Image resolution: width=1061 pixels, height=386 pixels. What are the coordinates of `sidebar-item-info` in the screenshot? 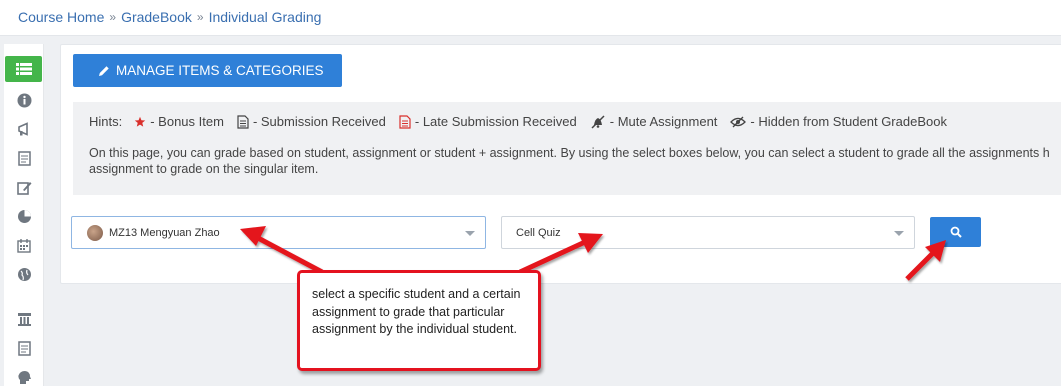 It's located at (24, 100).